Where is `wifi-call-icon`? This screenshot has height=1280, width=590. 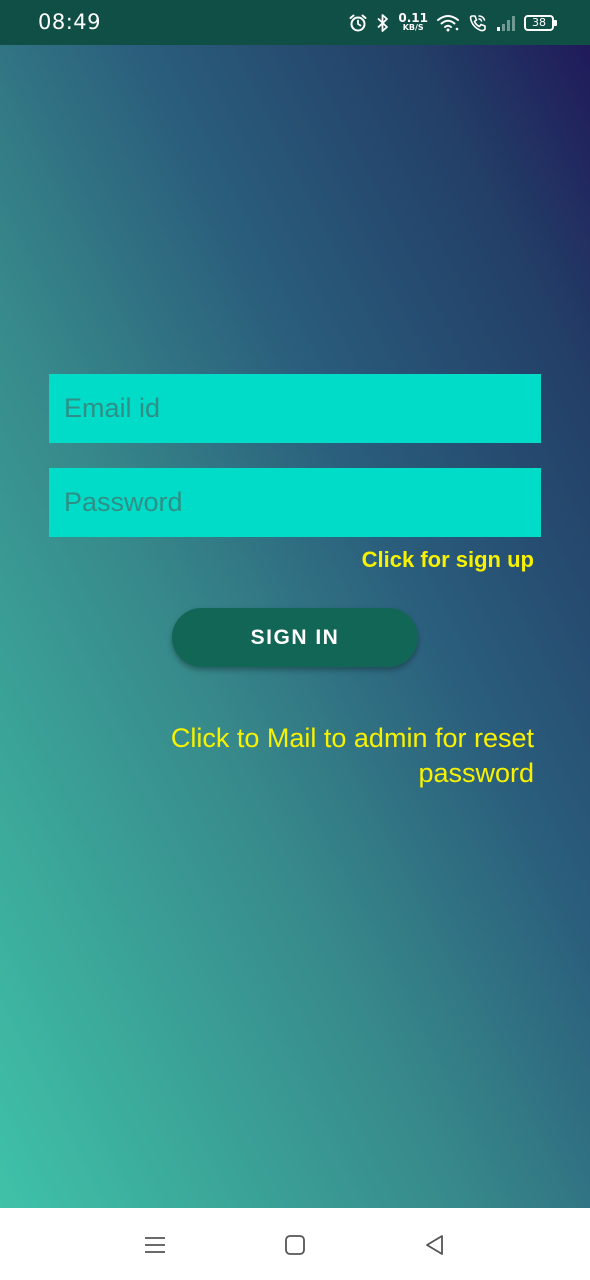 wifi-call-icon is located at coordinates (477, 23).